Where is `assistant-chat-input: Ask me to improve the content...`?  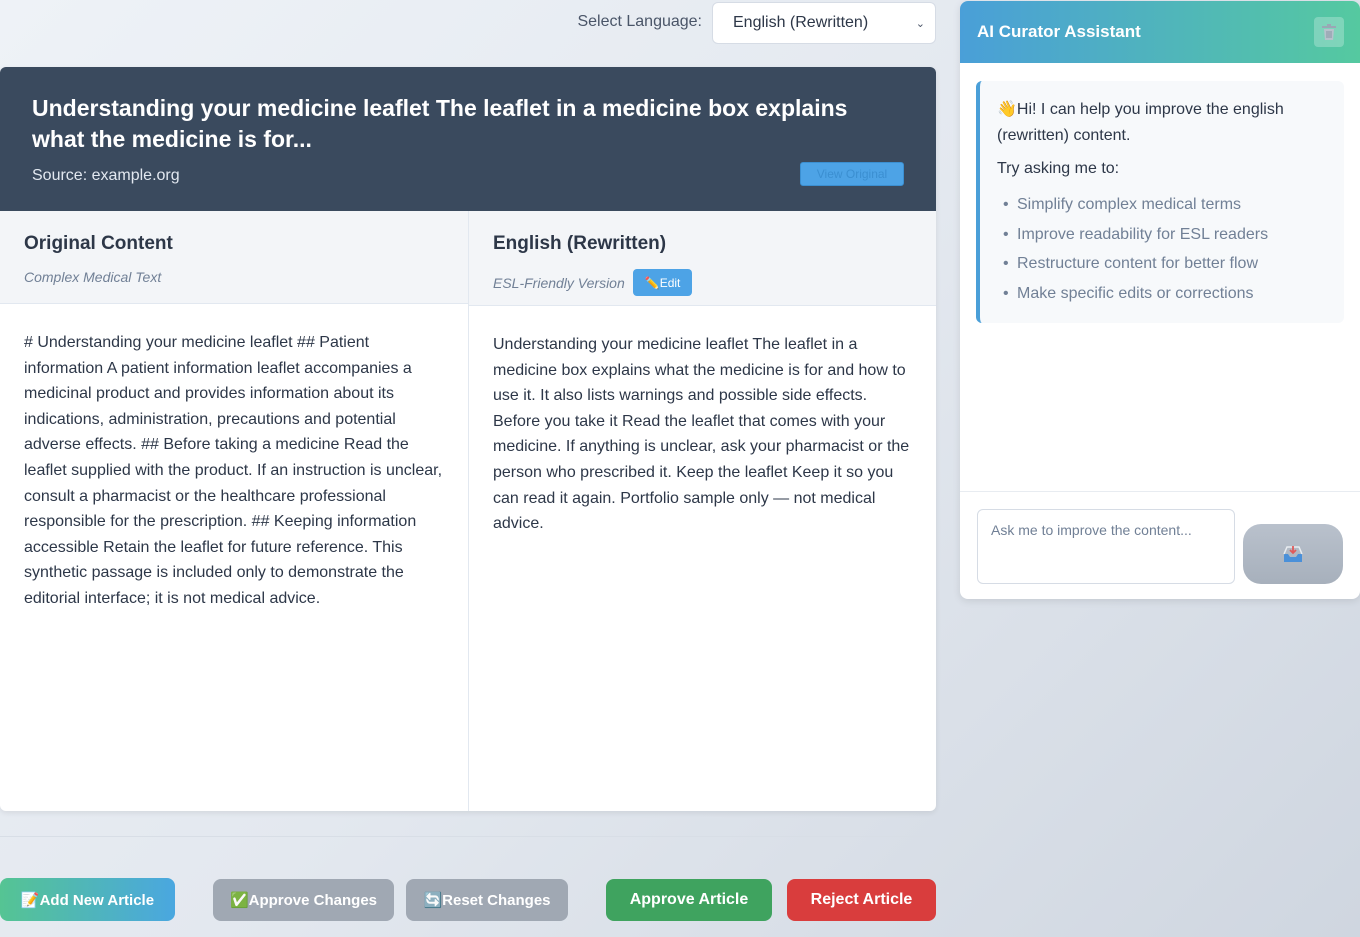 assistant-chat-input: Ask me to improve the content... is located at coordinates (1106, 546).